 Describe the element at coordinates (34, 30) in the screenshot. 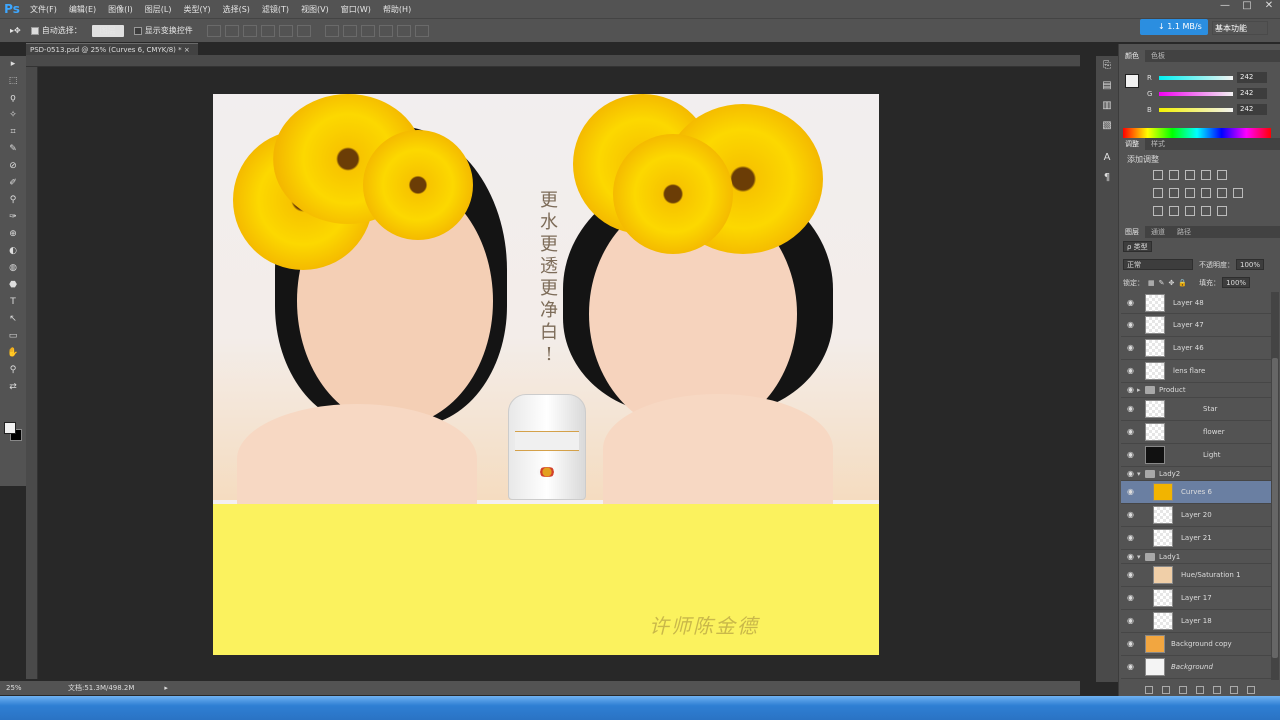

I see `auto-select-checkbox` at that location.